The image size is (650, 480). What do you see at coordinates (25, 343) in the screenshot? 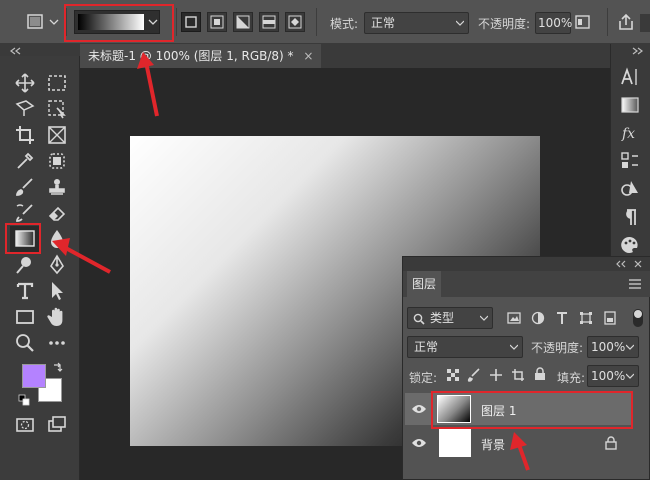
I see `zoom-tool-icon` at bounding box center [25, 343].